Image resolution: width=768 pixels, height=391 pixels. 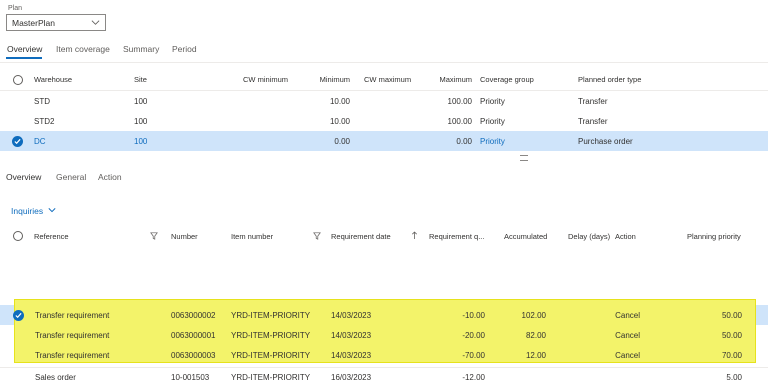 I want to click on table-row-selected: DC 100 0.00 0.00 Priority Purchase order, so click(x=384, y=141).